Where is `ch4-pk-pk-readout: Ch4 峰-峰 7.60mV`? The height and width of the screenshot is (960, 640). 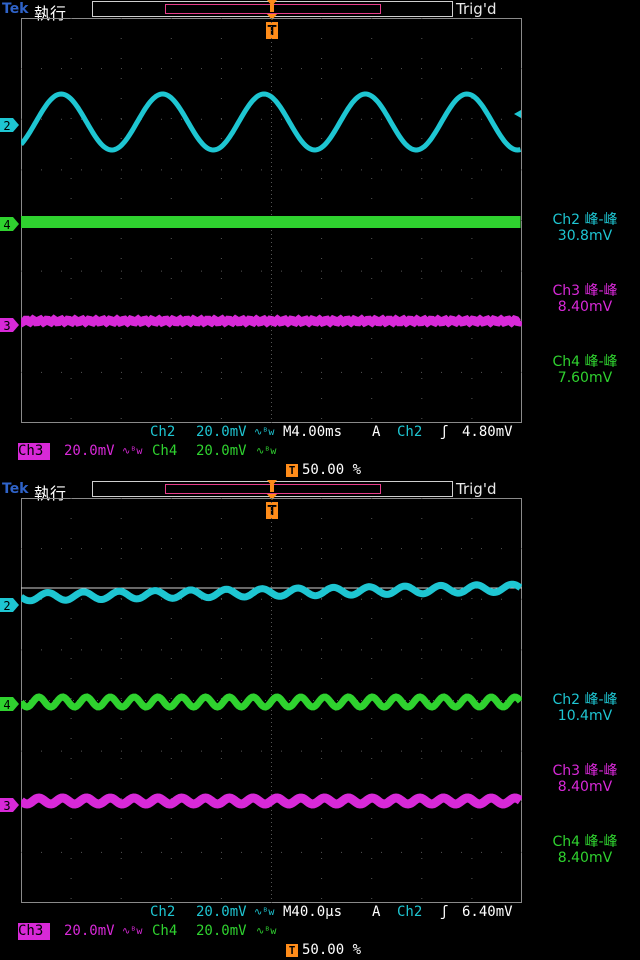 ch4-pk-pk-readout: Ch4 峰-峰 7.60mV is located at coordinates (585, 370).